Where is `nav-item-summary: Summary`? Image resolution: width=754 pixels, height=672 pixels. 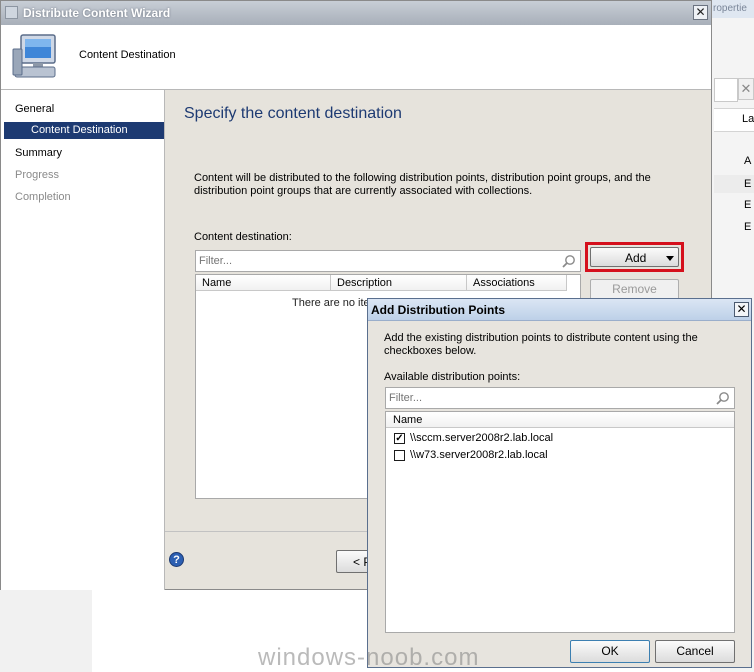 nav-item-summary: Summary is located at coordinates (38, 153).